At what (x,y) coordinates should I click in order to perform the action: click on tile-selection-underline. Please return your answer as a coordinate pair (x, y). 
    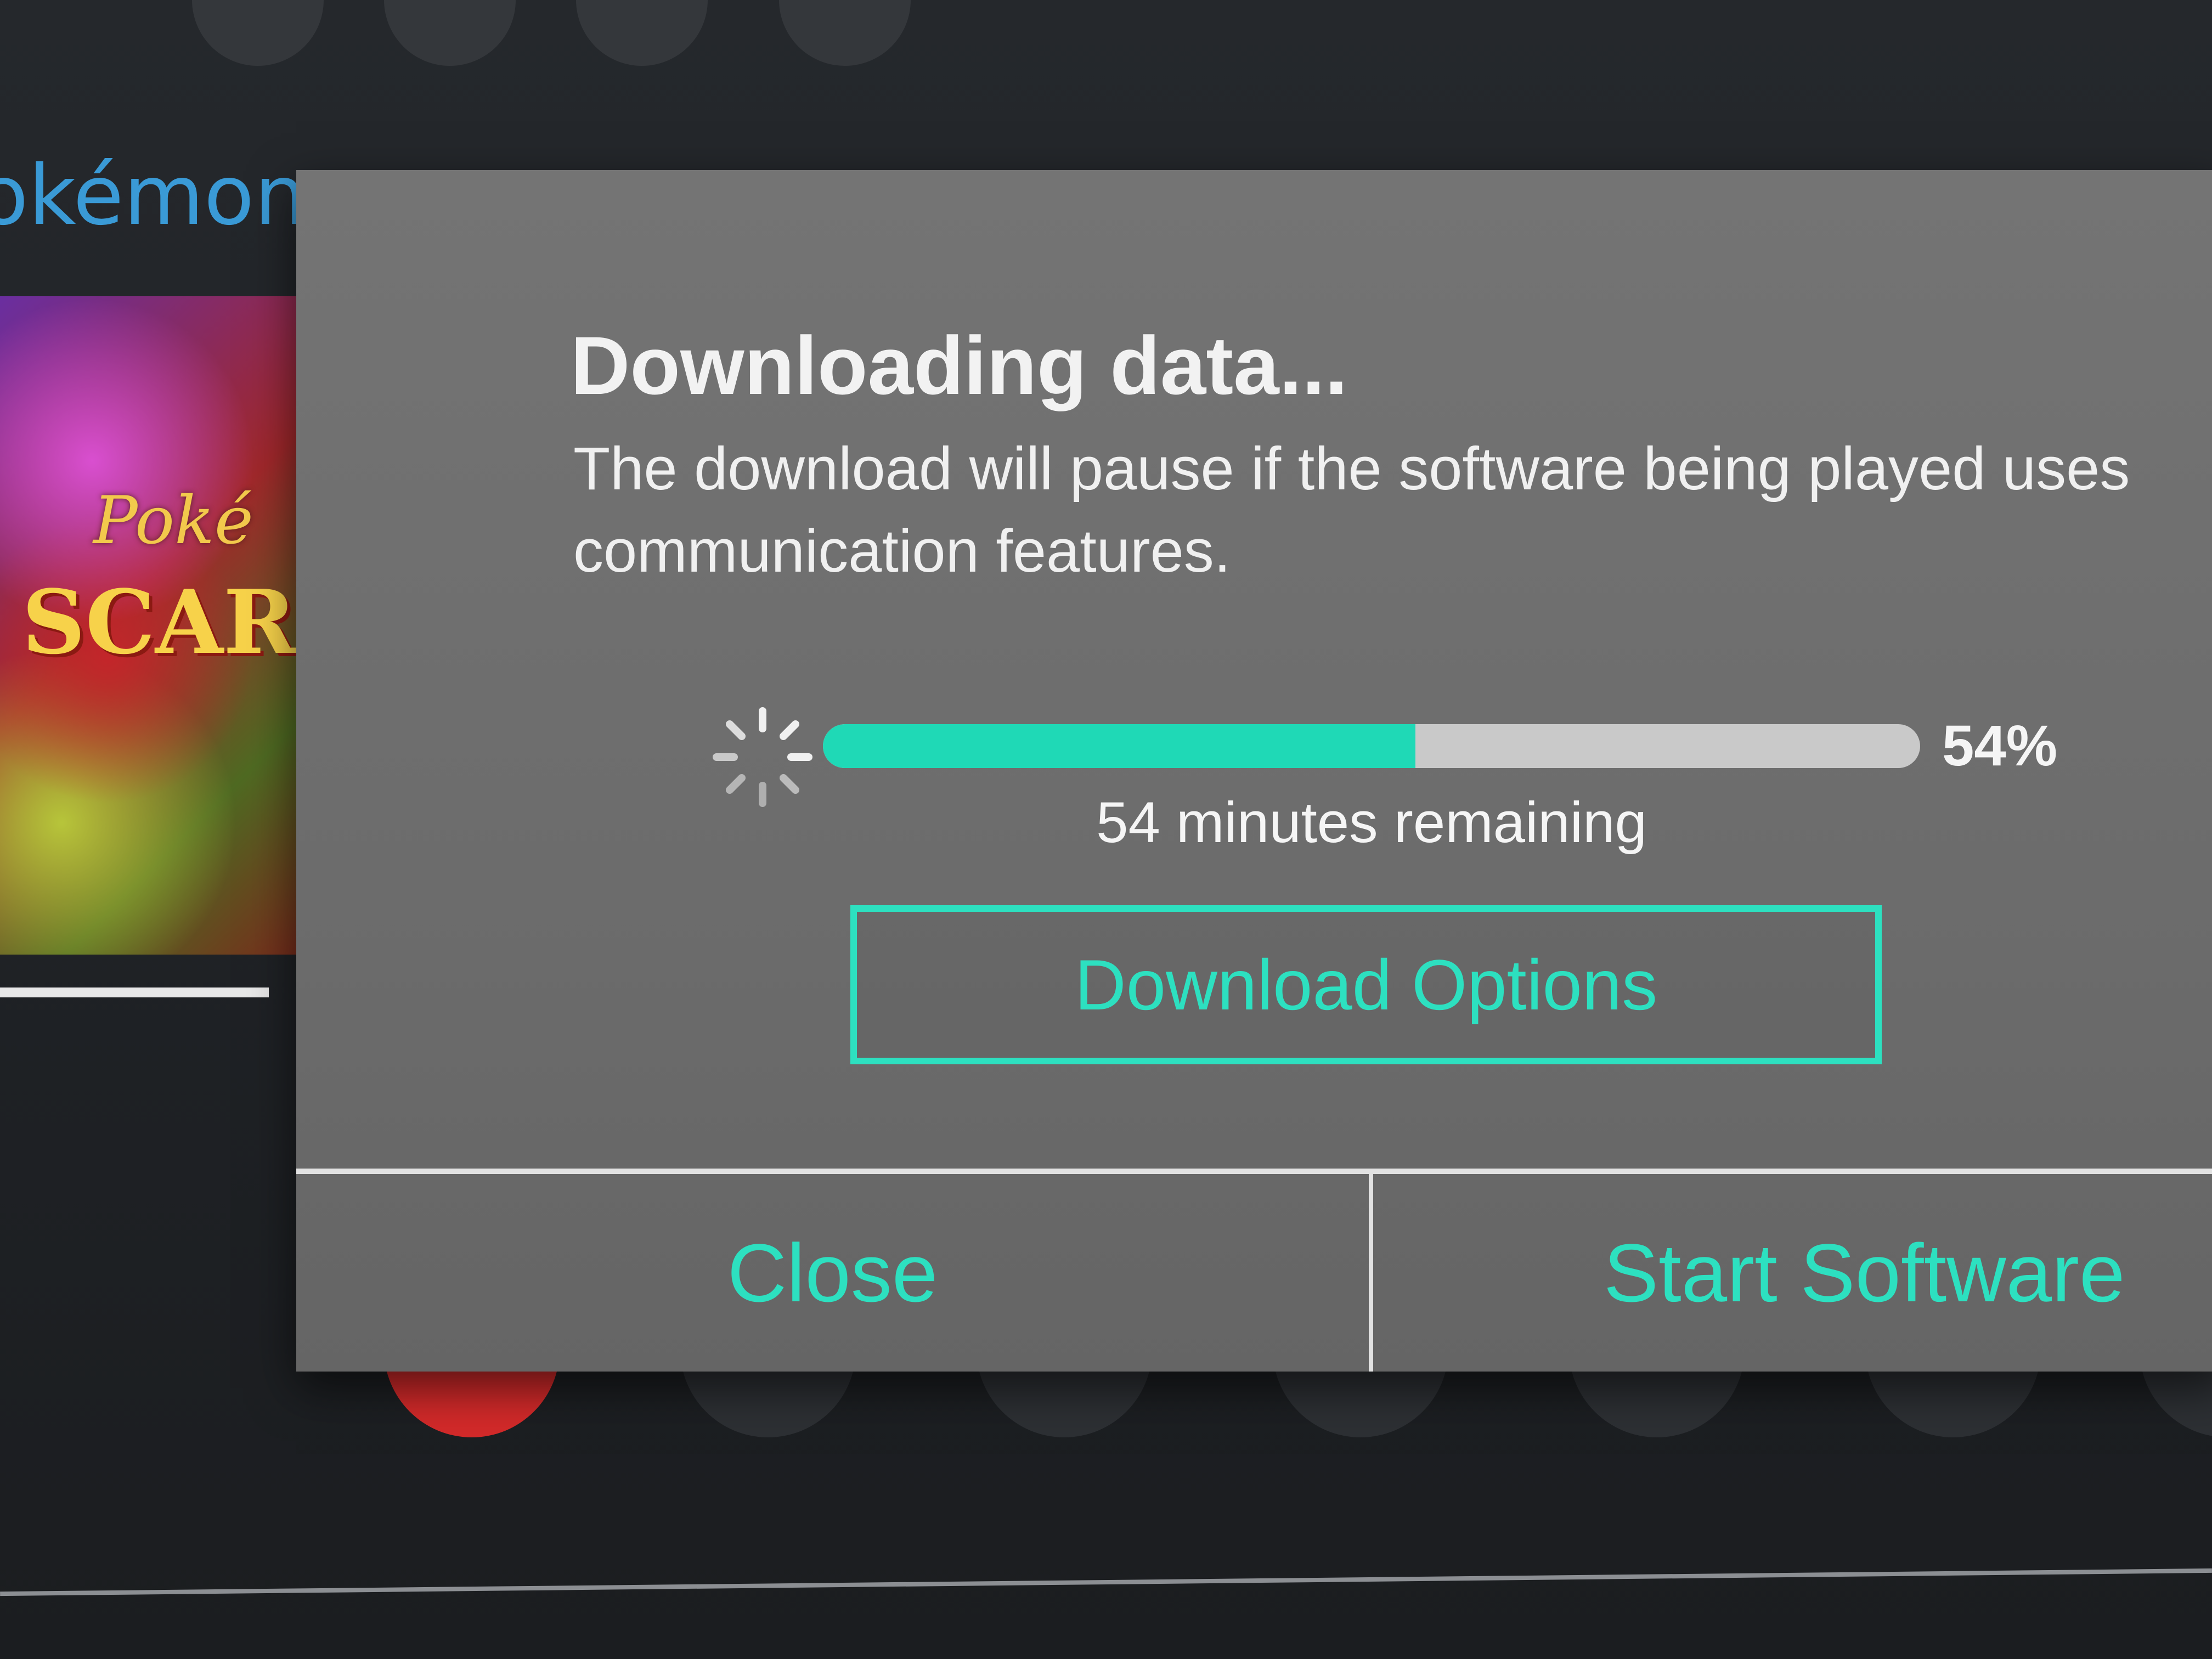
    Looking at the image, I should click on (134, 993).